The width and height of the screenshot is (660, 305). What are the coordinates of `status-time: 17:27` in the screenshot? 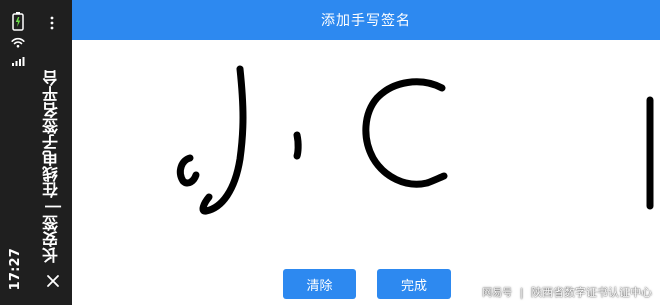 It's located at (15, 269).